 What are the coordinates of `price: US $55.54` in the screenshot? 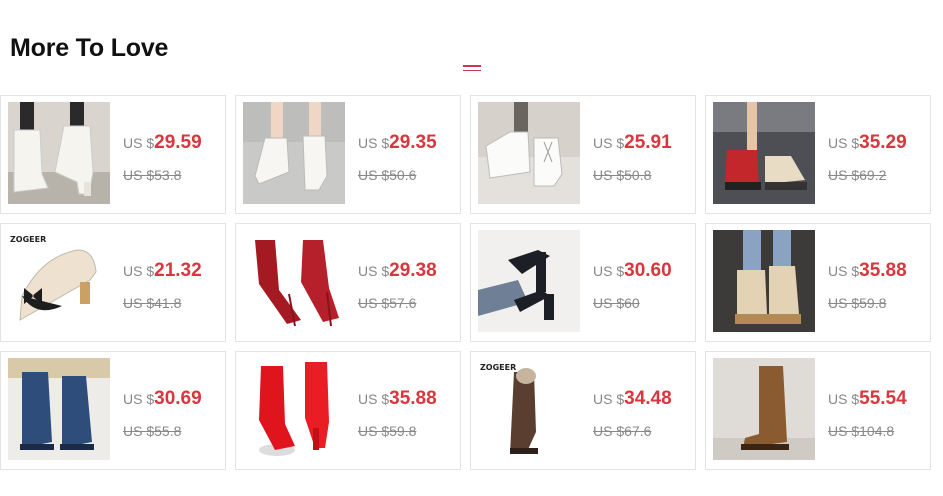 It's located at (867, 399).